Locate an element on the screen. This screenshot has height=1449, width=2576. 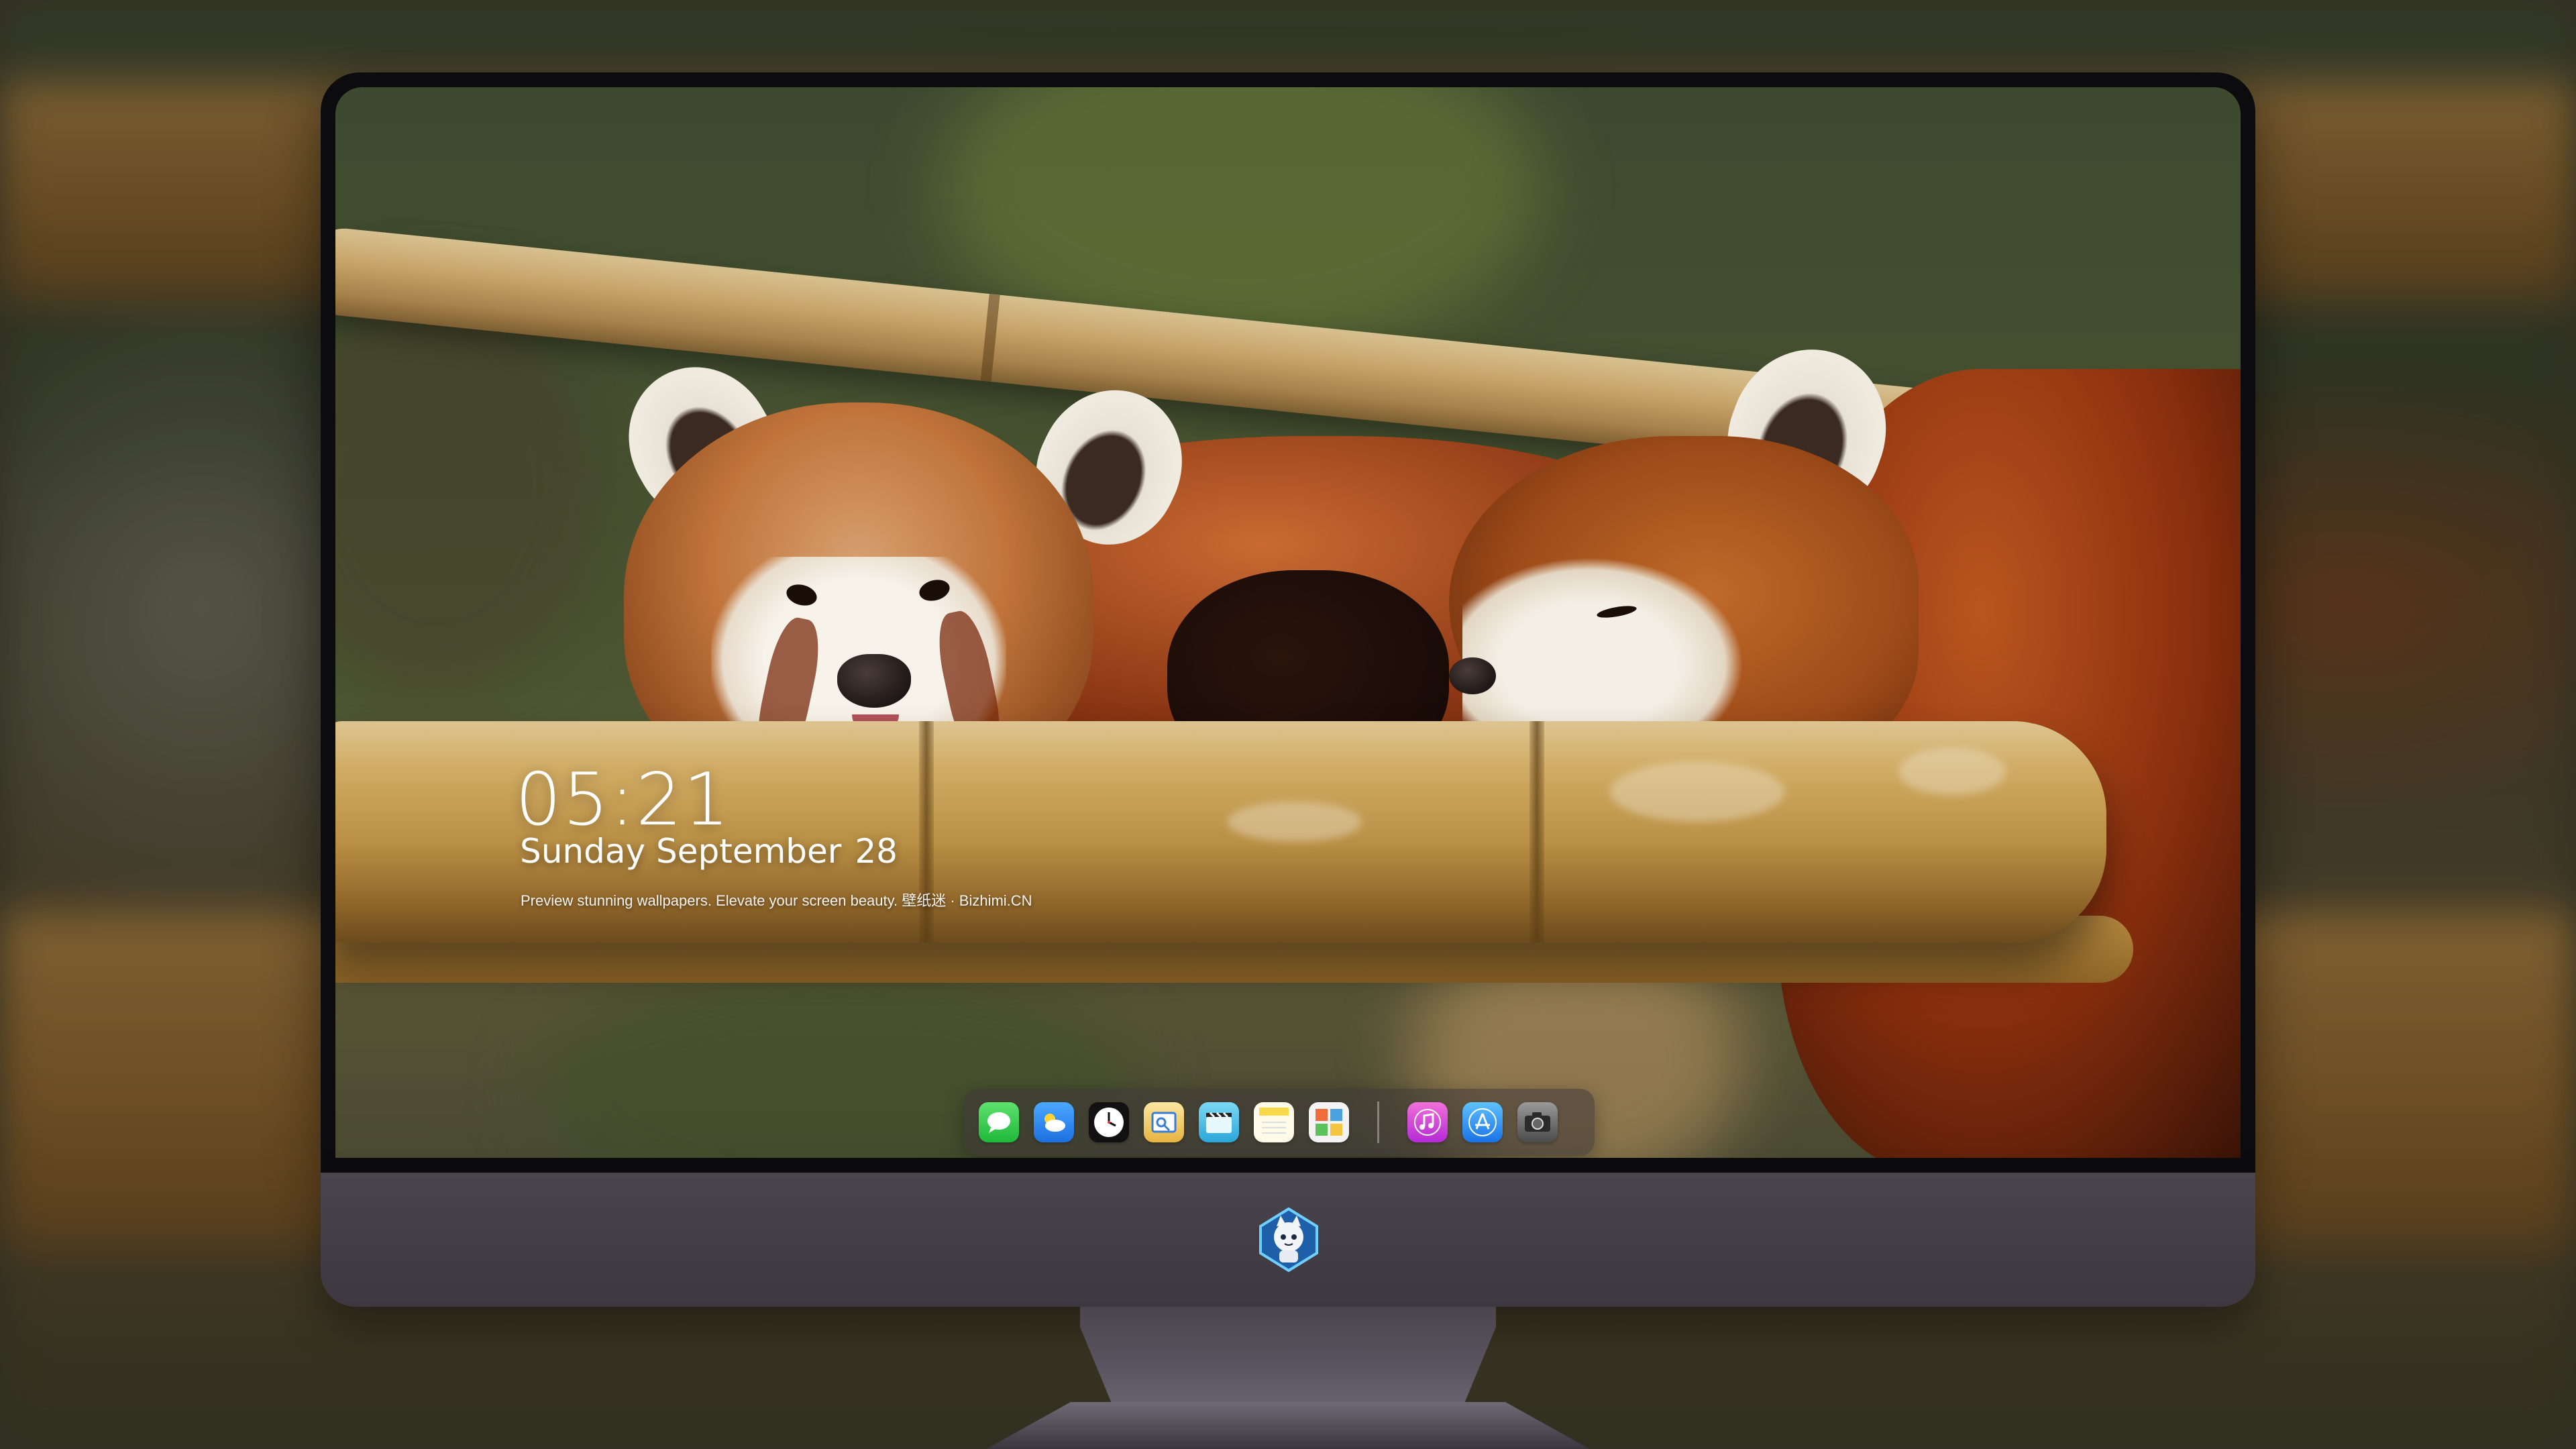
weather-icon is located at coordinates (1054, 1122).